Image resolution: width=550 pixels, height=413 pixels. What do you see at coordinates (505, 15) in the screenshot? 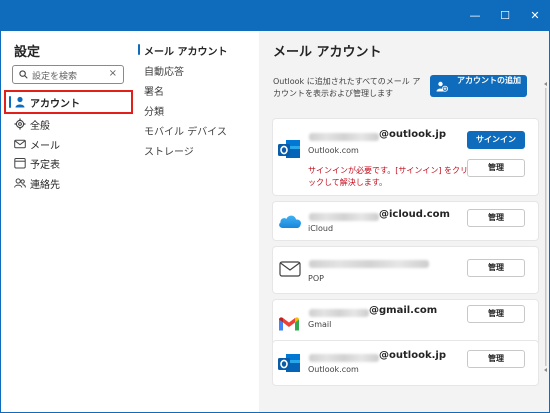
I see `maximize-button: ☐` at bounding box center [505, 15].